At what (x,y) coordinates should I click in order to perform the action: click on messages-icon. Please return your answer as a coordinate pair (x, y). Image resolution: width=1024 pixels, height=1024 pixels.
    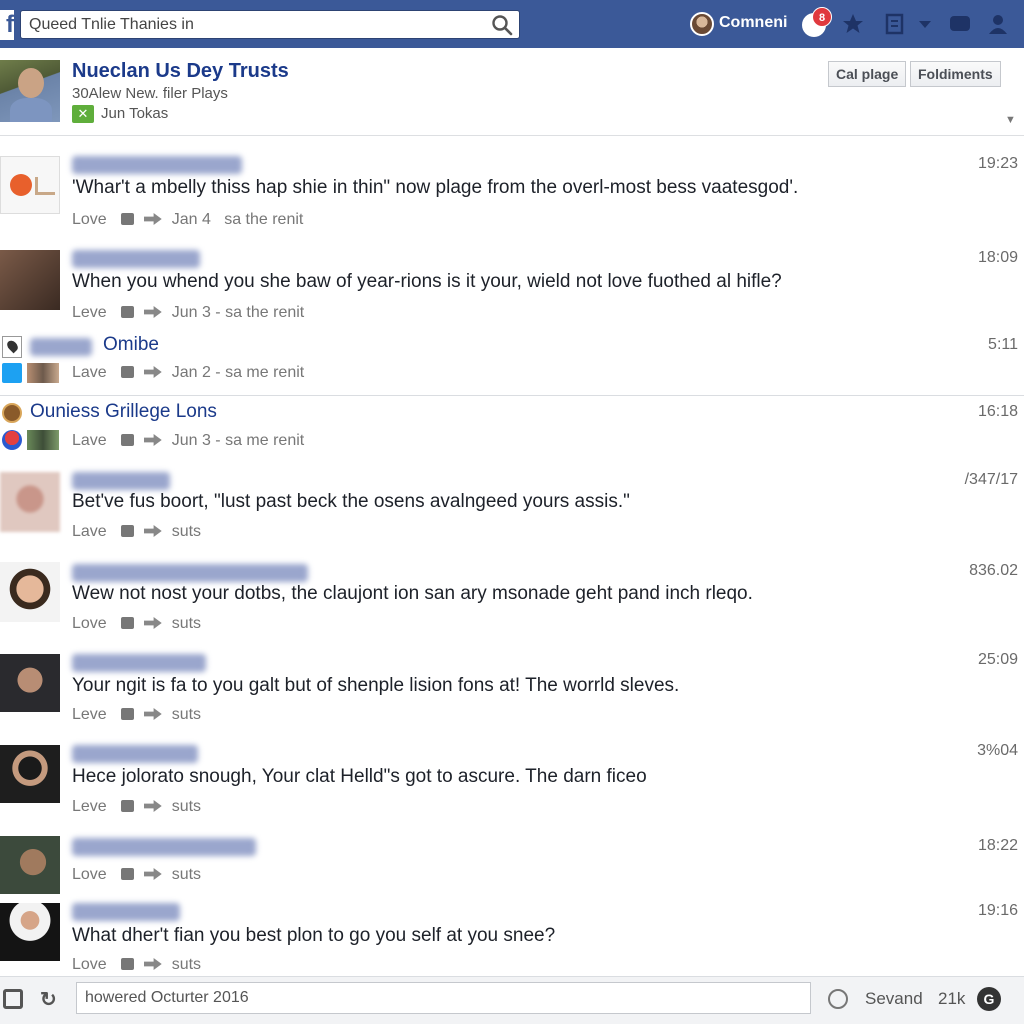
    Looking at the image, I should click on (960, 24).